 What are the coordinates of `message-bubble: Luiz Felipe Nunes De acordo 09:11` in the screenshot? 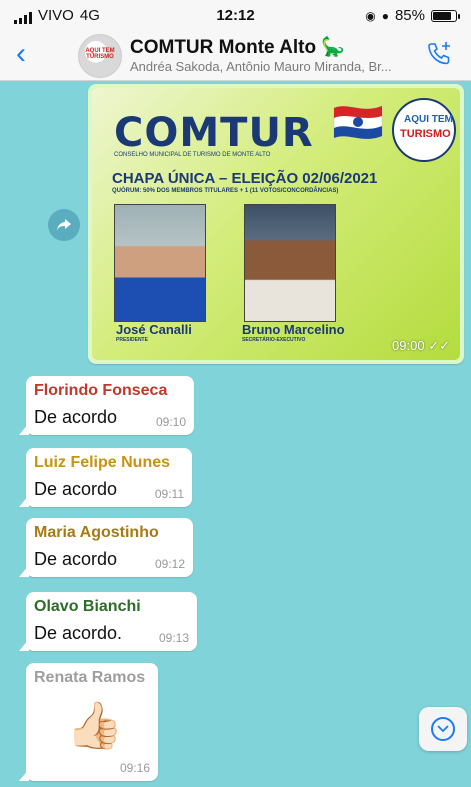 It's located at (105, 477).